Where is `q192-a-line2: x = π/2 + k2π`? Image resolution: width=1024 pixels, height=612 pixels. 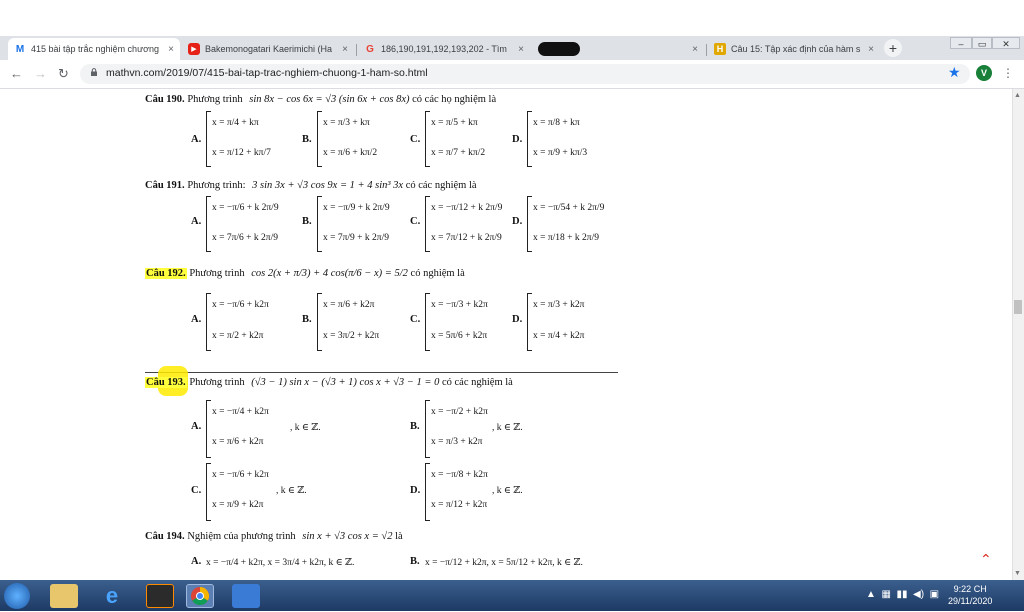
q192-a-line2: x = π/2 + k2π is located at coordinates (238, 336).